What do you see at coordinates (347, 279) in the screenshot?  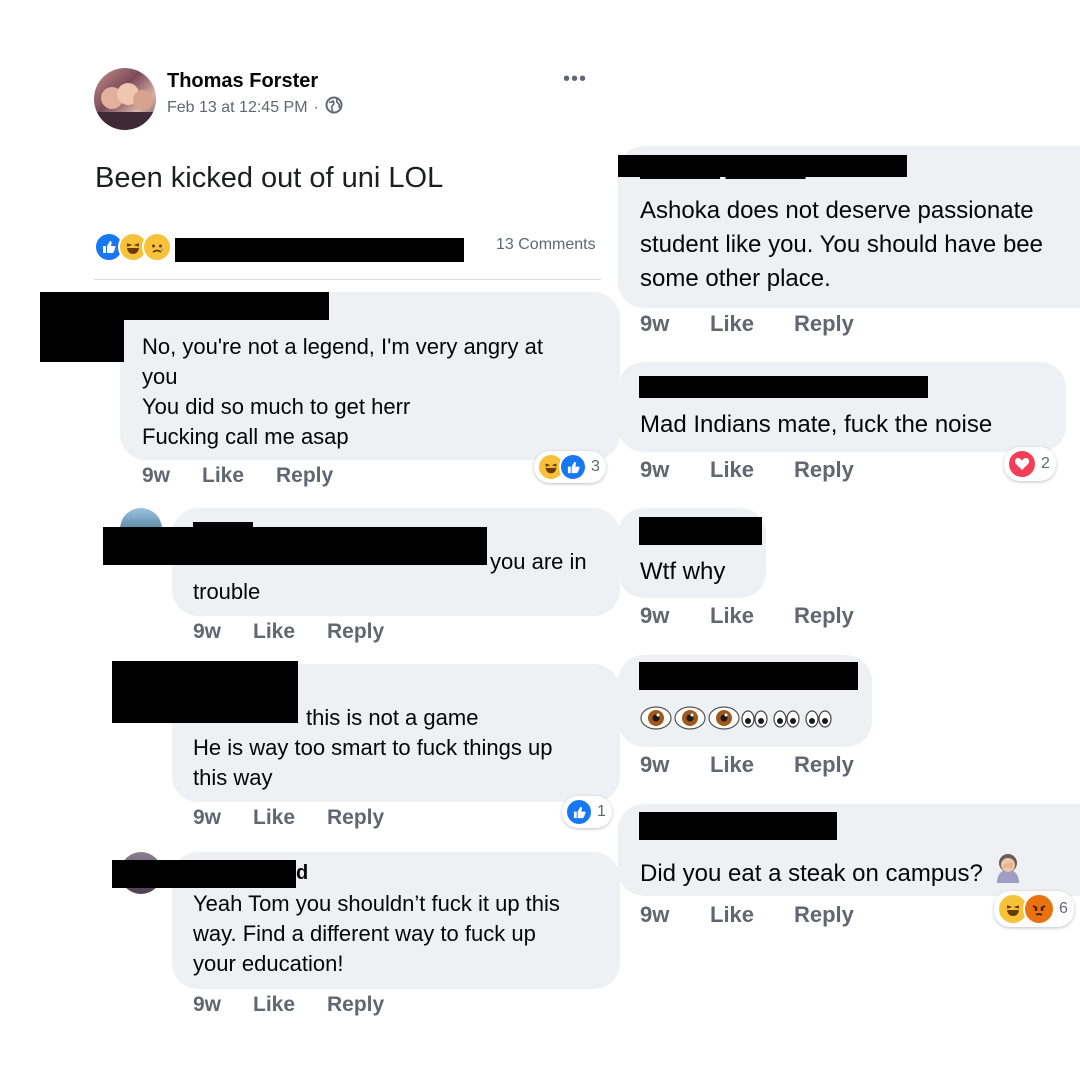 I see `post-divider` at bounding box center [347, 279].